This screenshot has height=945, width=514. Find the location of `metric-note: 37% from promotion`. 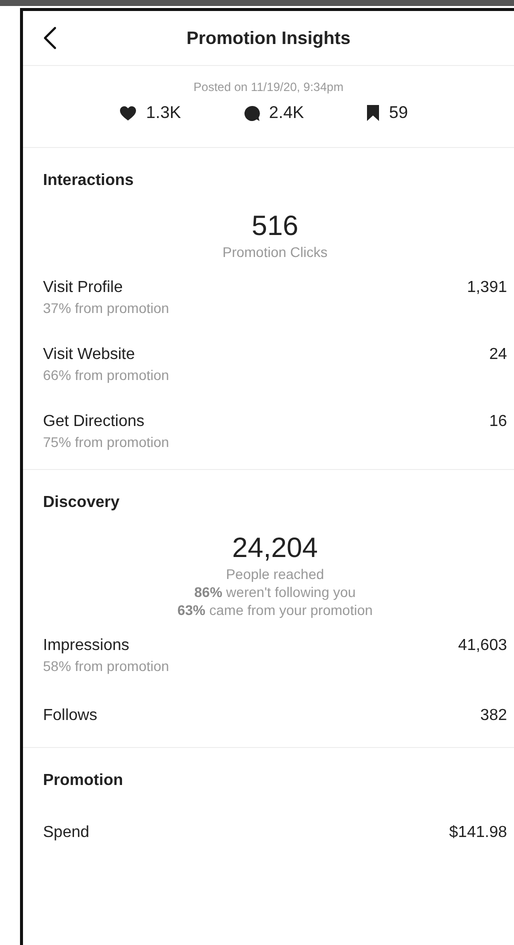

metric-note: 37% from promotion is located at coordinates (106, 308).